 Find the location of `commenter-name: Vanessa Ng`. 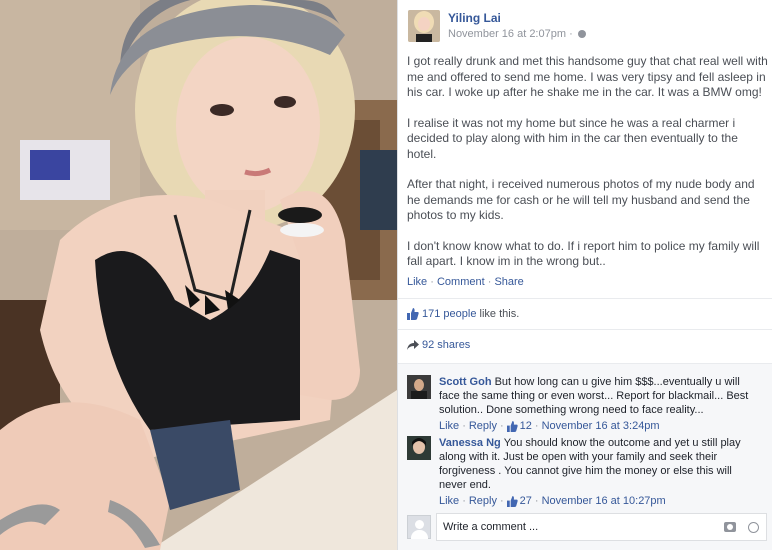

commenter-name: Vanessa Ng is located at coordinates (470, 443).